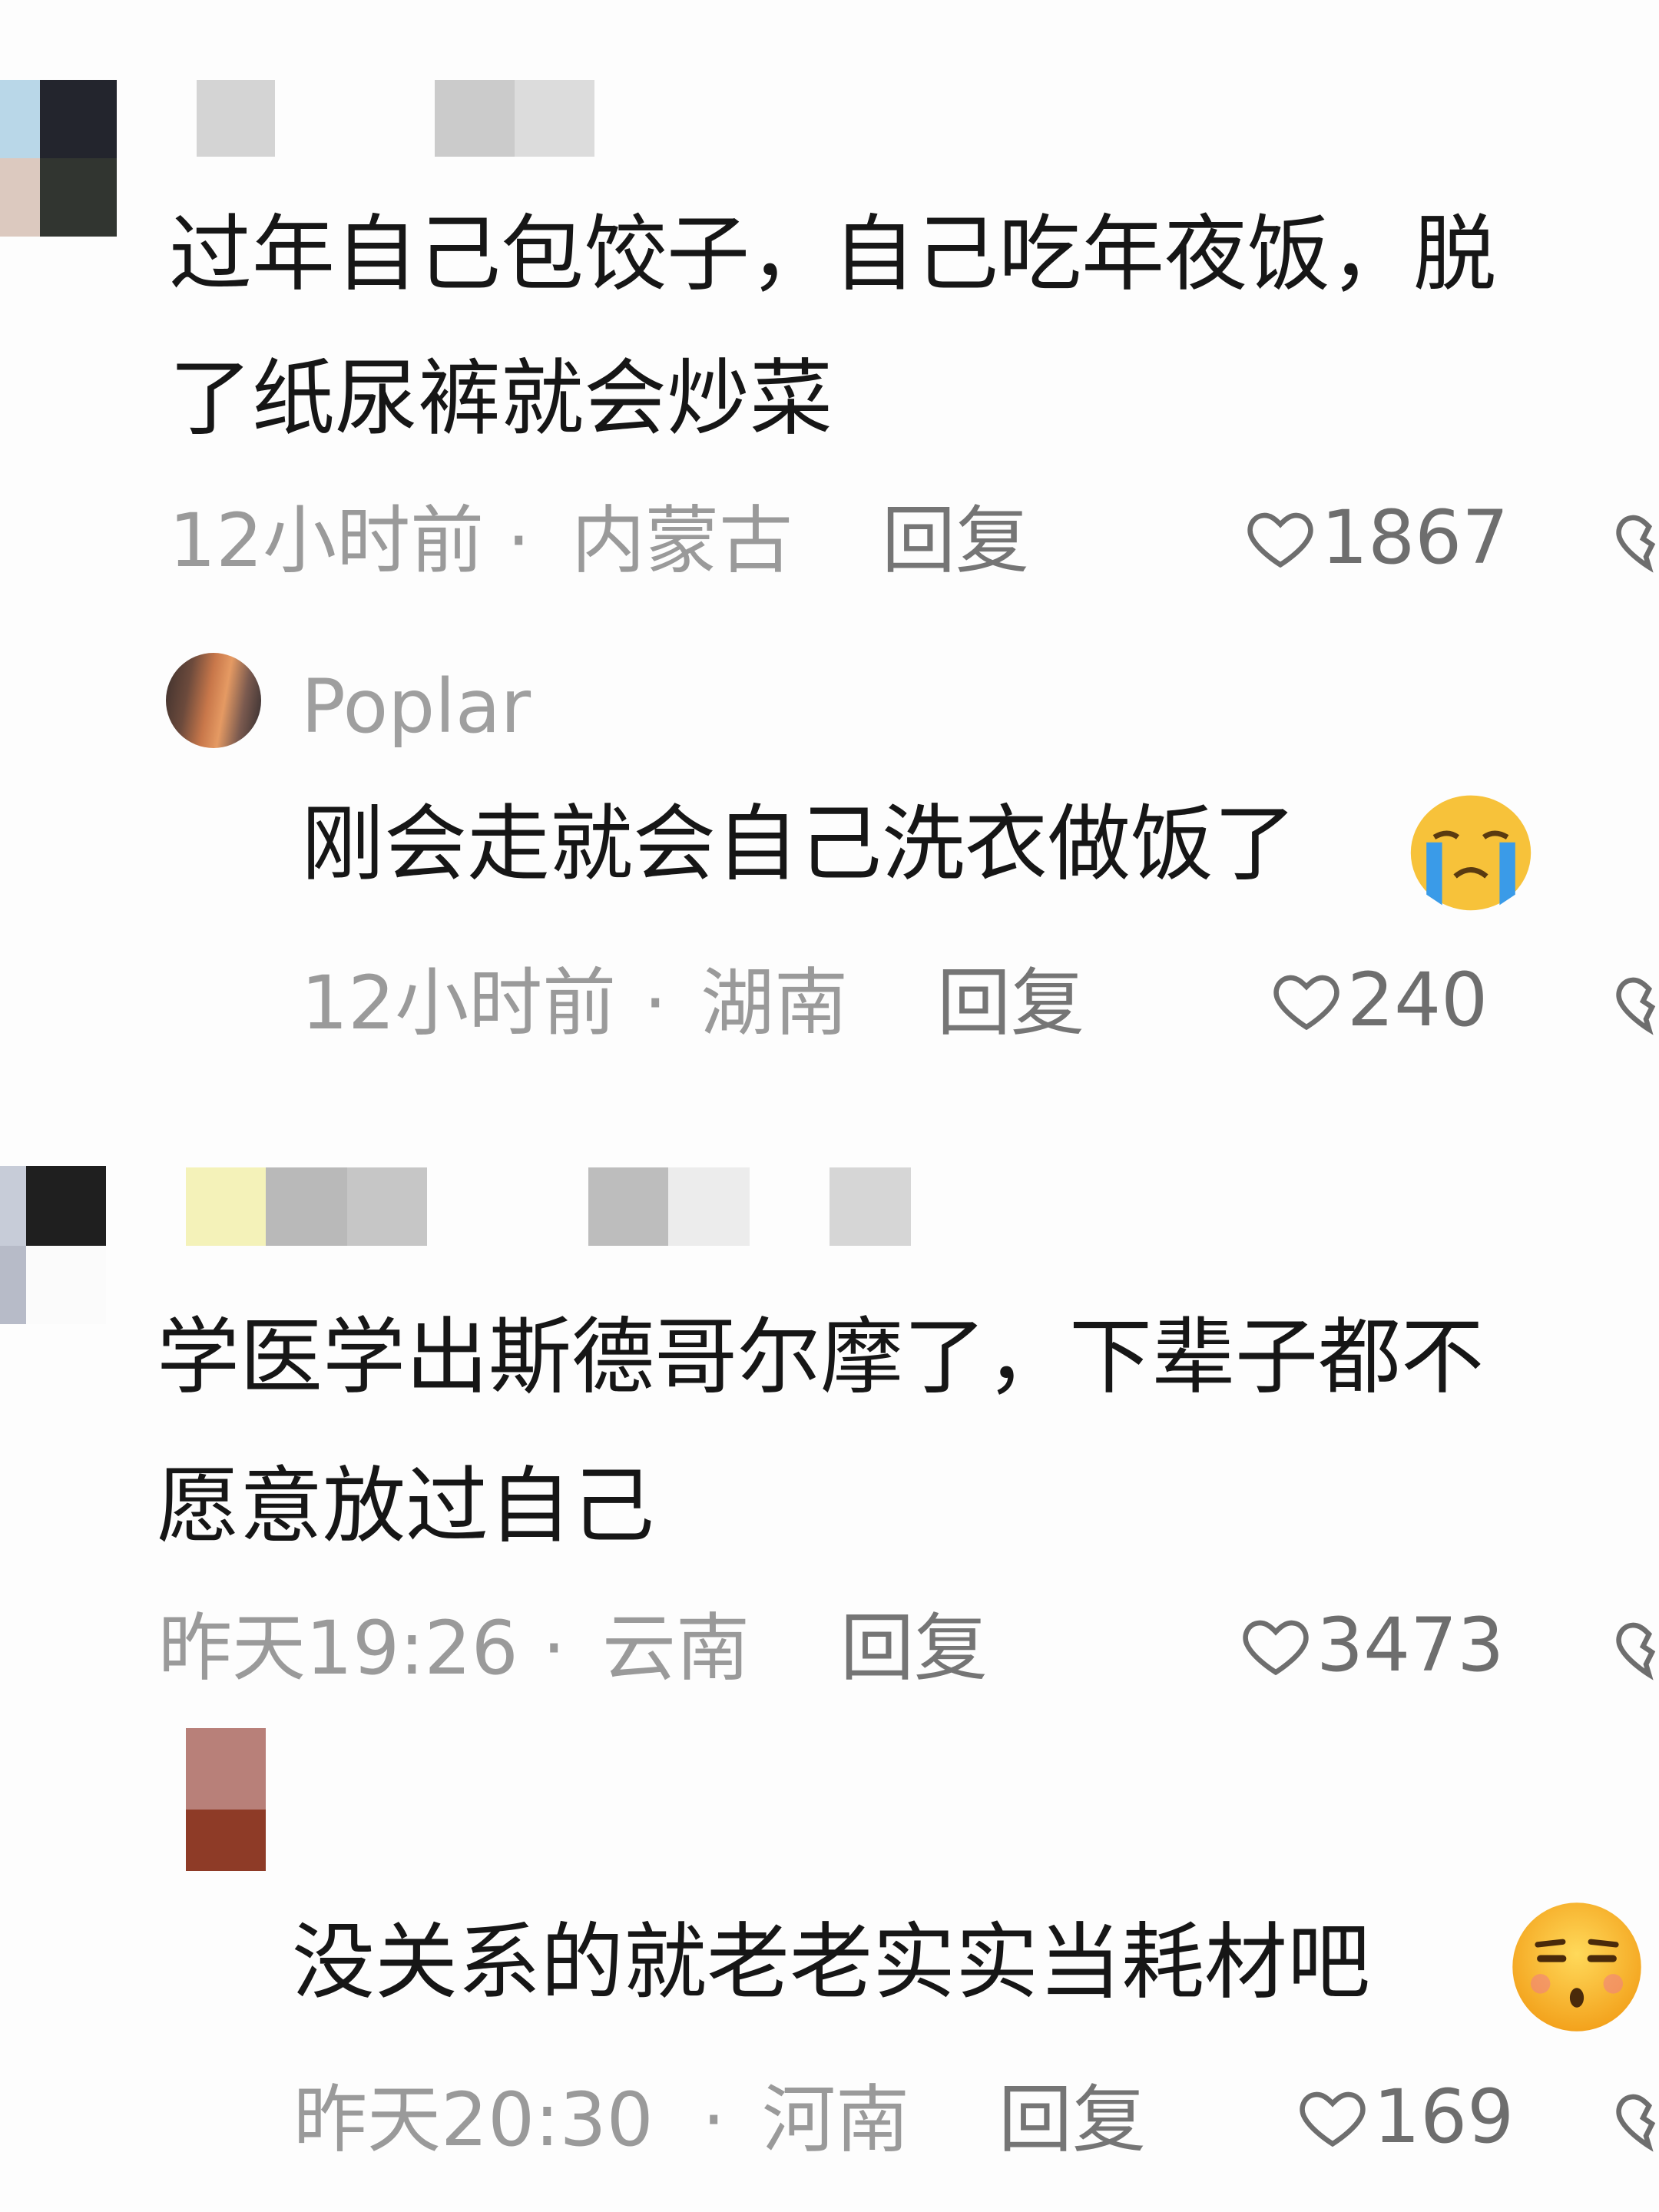  What do you see at coordinates (682, 541) in the screenshot?
I see `comment-location: 内蒙古` at bounding box center [682, 541].